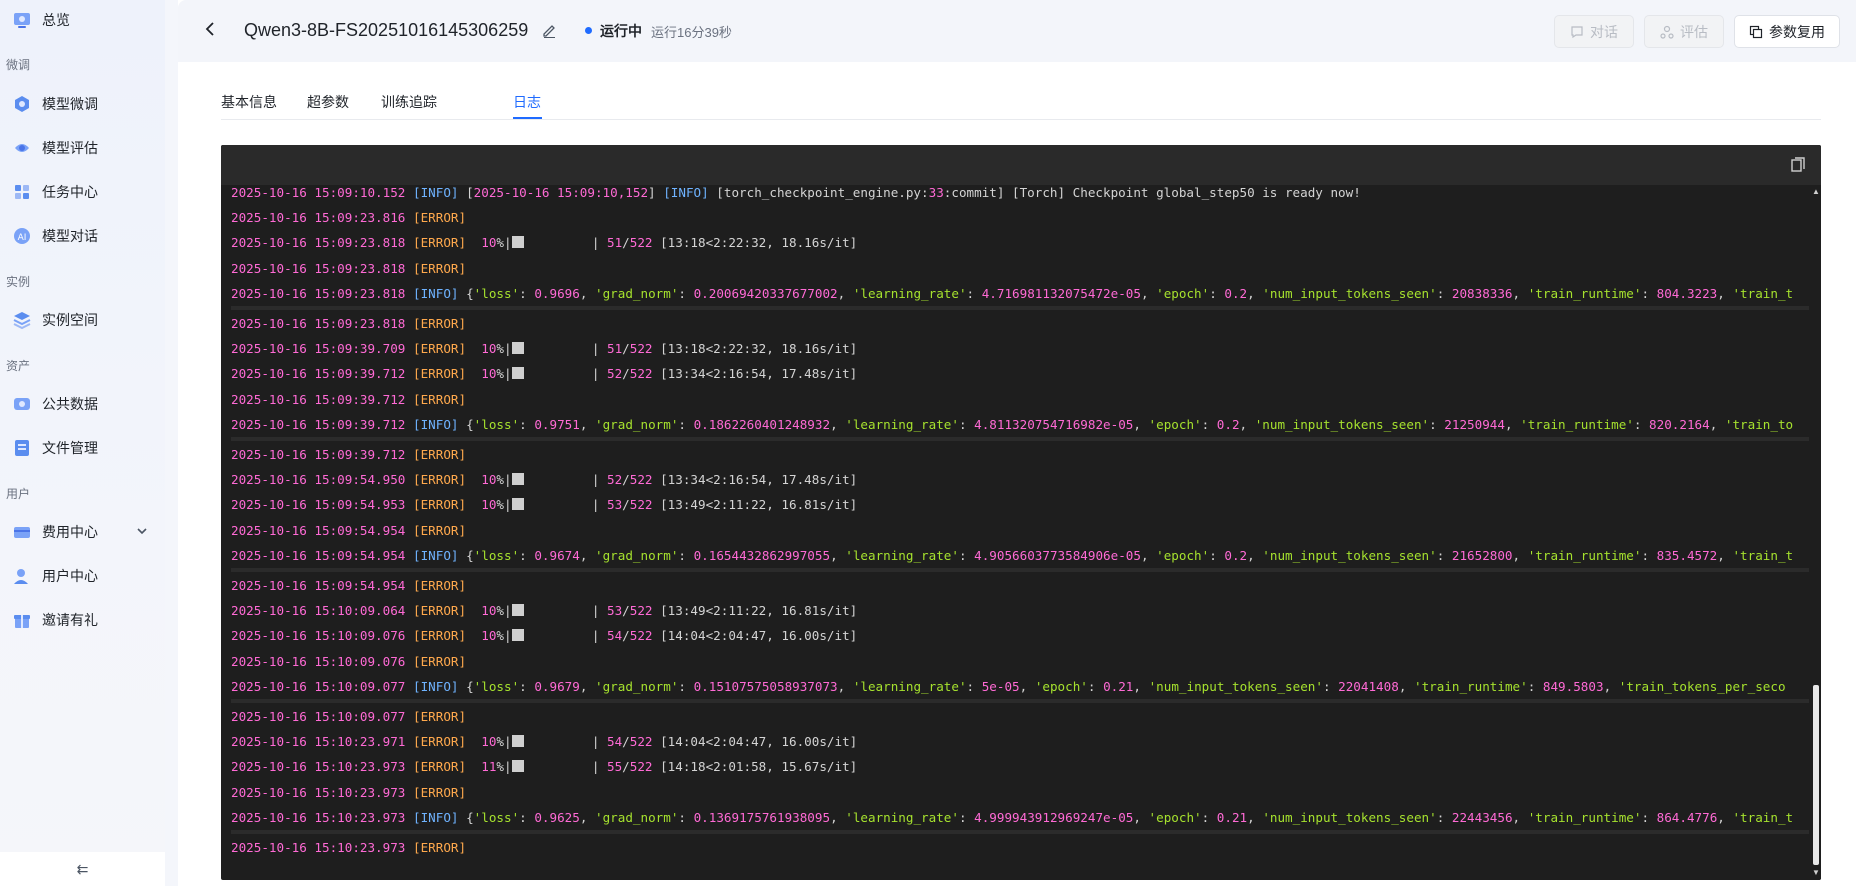 The height and width of the screenshot is (886, 1856). Describe the element at coordinates (1763, 555) in the screenshot. I see `log-key: 'train_t` at that location.